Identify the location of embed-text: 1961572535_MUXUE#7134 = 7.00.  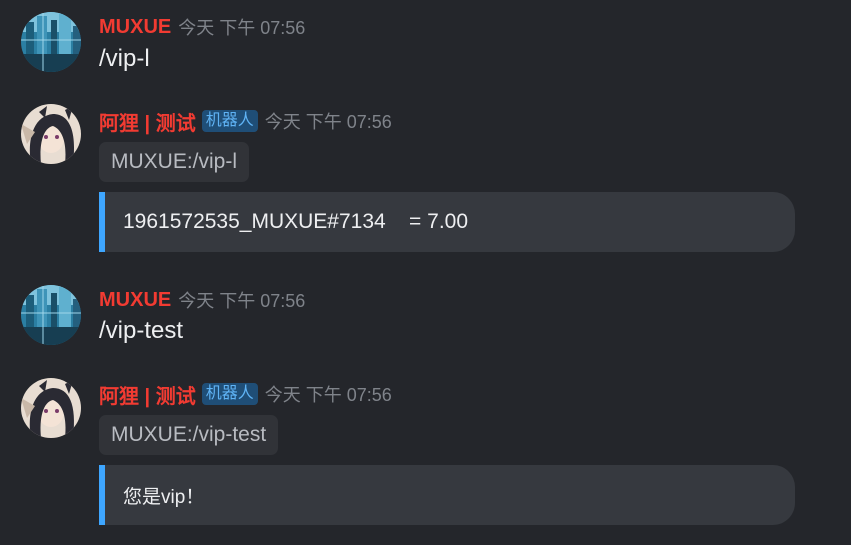
(296, 221).